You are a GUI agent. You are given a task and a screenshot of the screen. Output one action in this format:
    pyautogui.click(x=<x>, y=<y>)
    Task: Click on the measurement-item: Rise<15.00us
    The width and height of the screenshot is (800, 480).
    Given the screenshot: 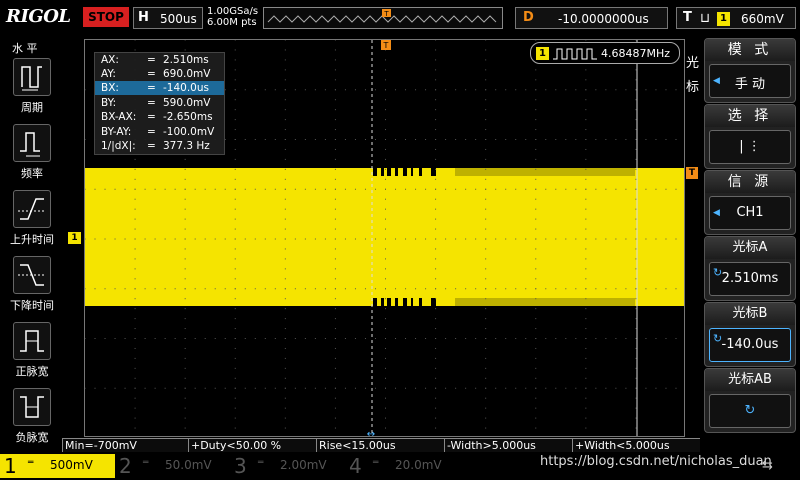 What is the action you would take?
    pyautogui.click(x=380, y=445)
    